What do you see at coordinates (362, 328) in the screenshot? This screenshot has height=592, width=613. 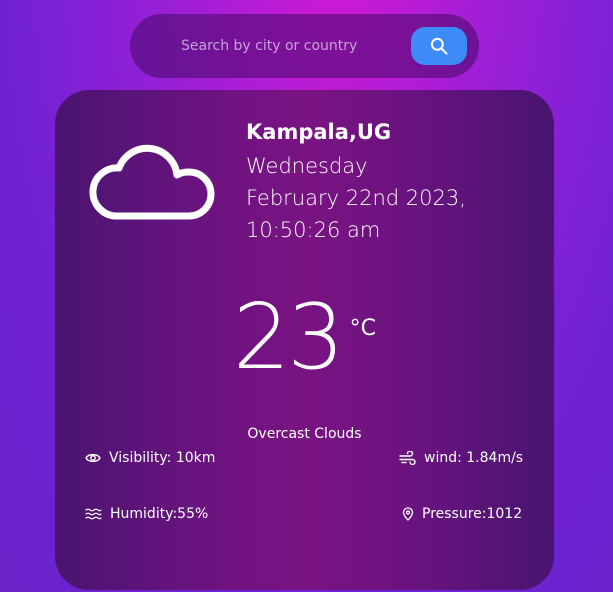 I see `temperature-unit: °C` at bounding box center [362, 328].